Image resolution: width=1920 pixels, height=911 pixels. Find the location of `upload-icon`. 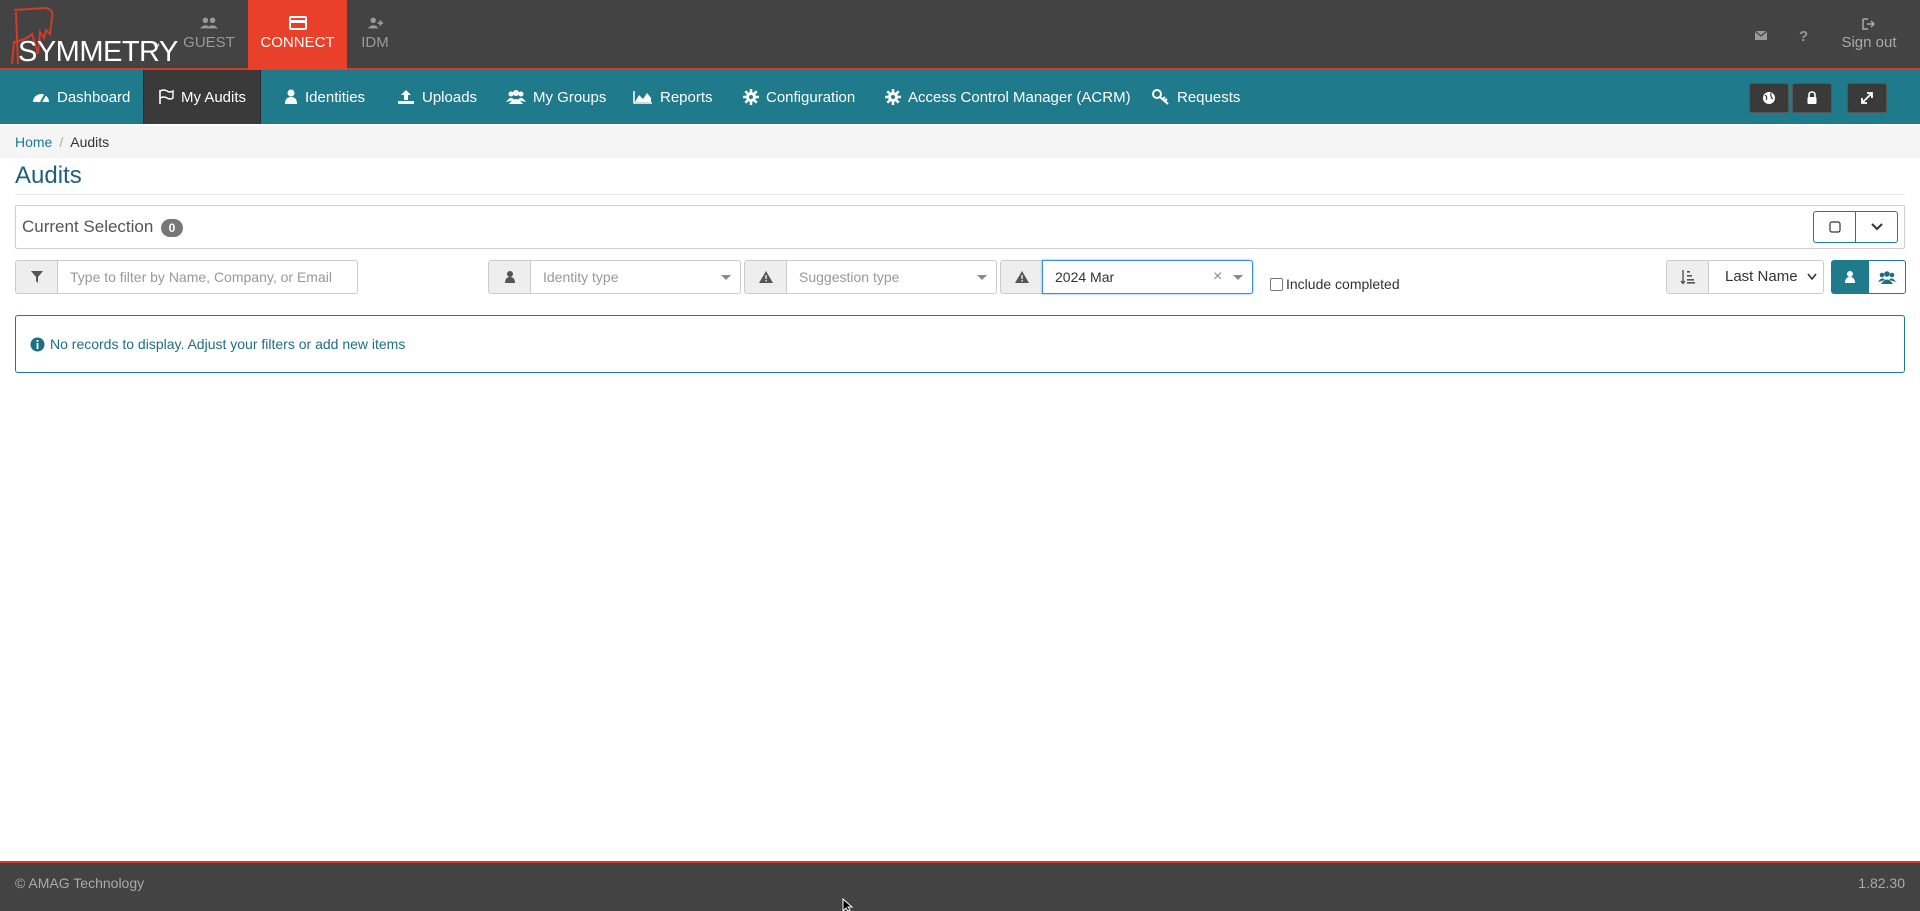

upload-icon is located at coordinates (406, 97).